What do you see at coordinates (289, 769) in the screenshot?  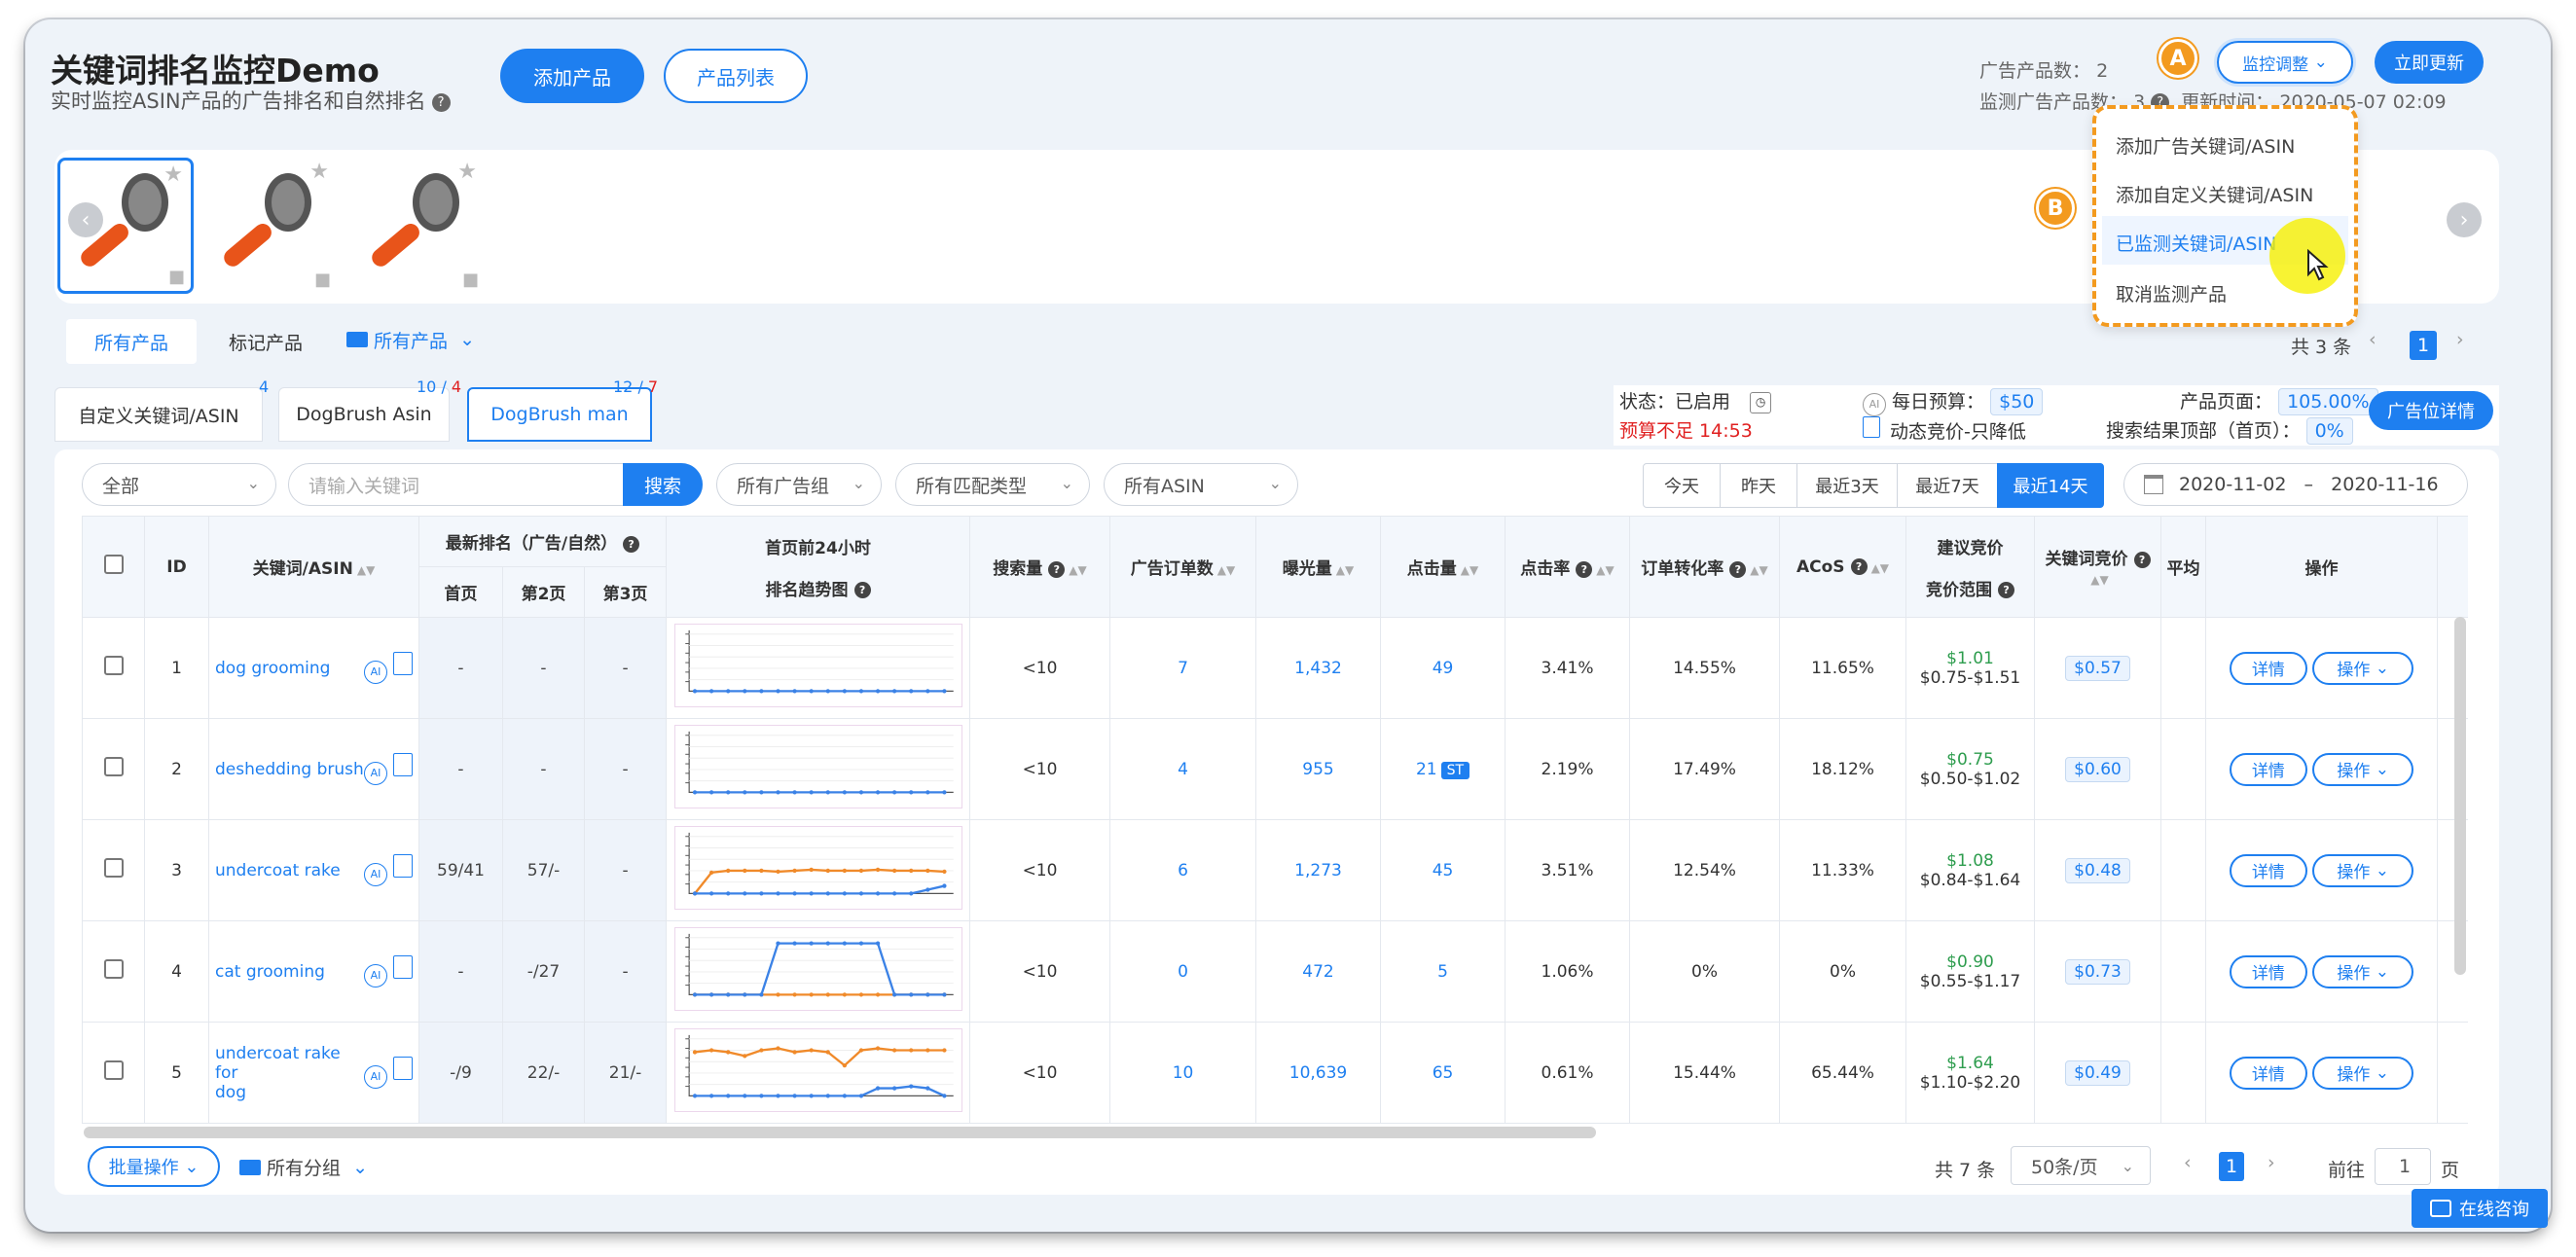 I see `keyword-link: deshedding brush` at bounding box center [289, 769].